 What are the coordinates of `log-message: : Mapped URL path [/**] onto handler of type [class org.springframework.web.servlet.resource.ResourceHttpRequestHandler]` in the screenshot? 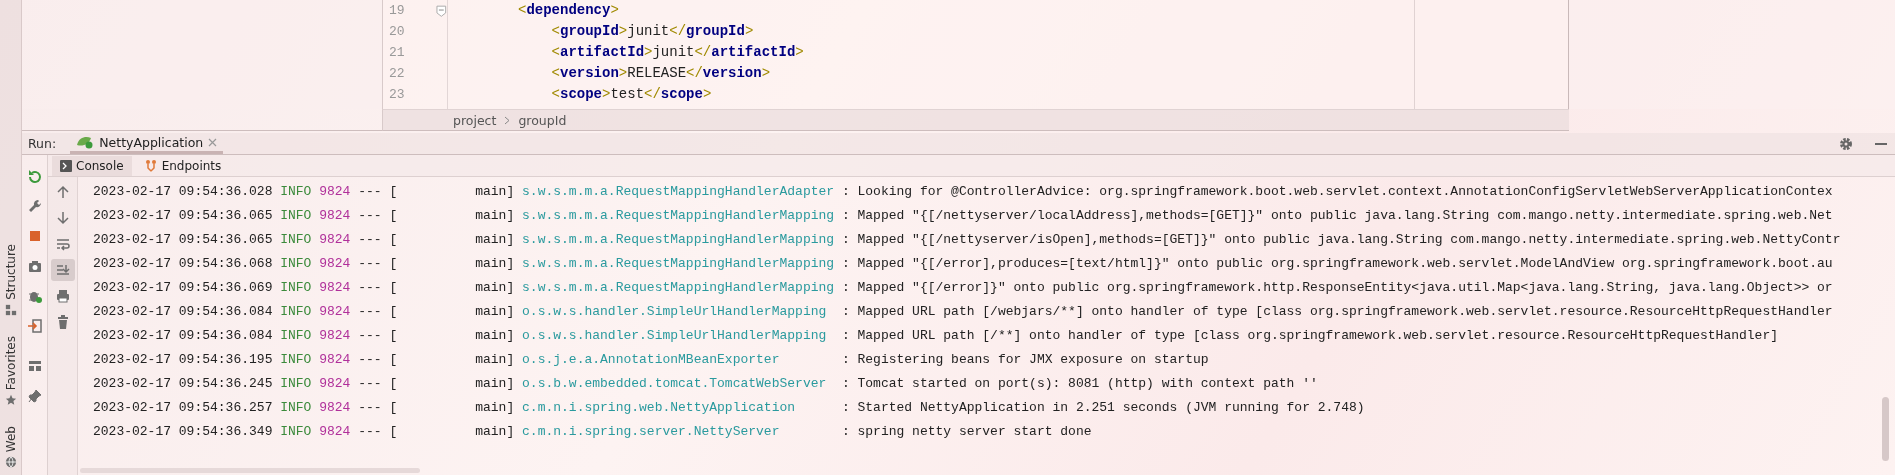 It's located at (1310, 335).